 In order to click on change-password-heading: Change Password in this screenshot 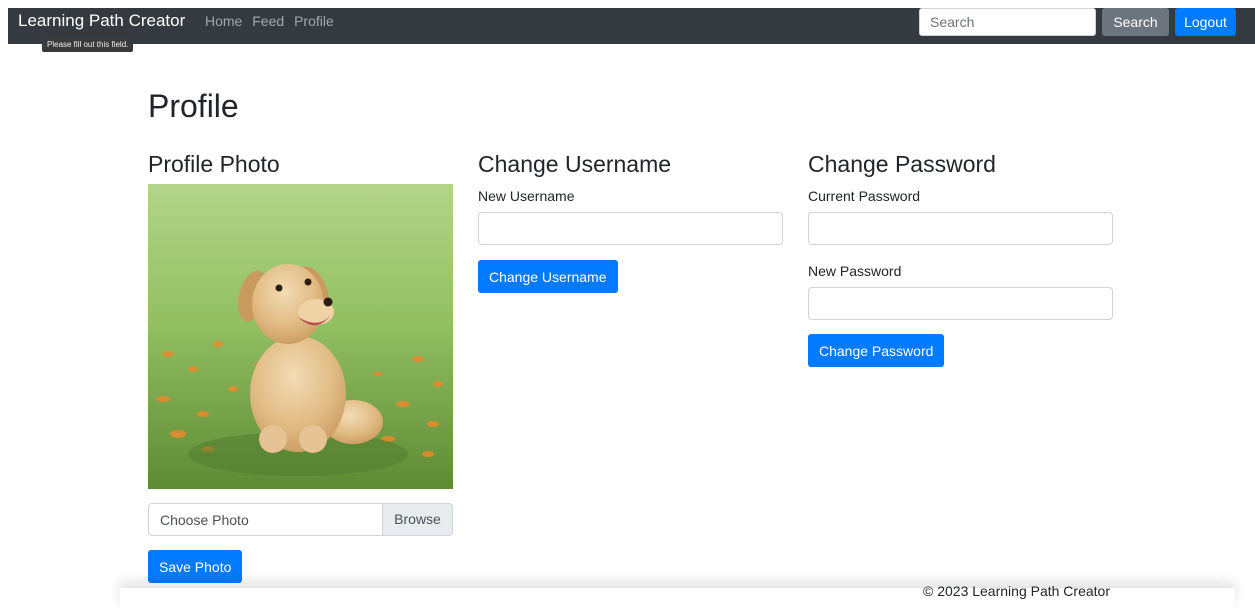, I will do `click(902, 164)`.